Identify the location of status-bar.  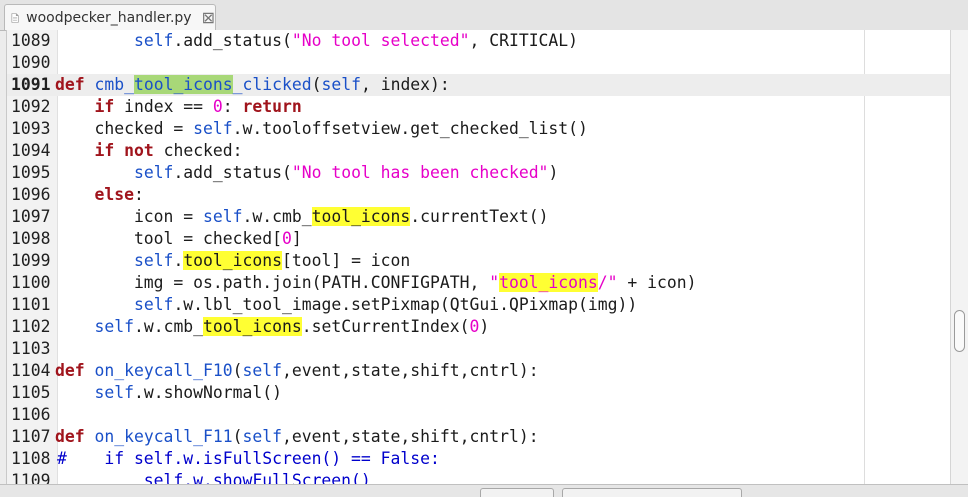
(484, 490).